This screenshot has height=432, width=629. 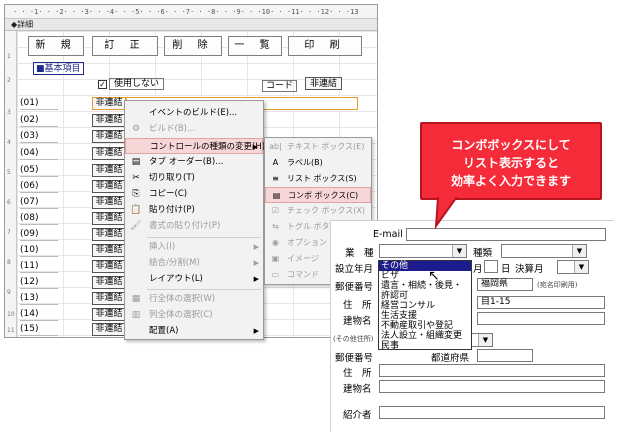 I want to click on menu-item-arrange: 配置(A) ▶, so click(x=194, y=331).